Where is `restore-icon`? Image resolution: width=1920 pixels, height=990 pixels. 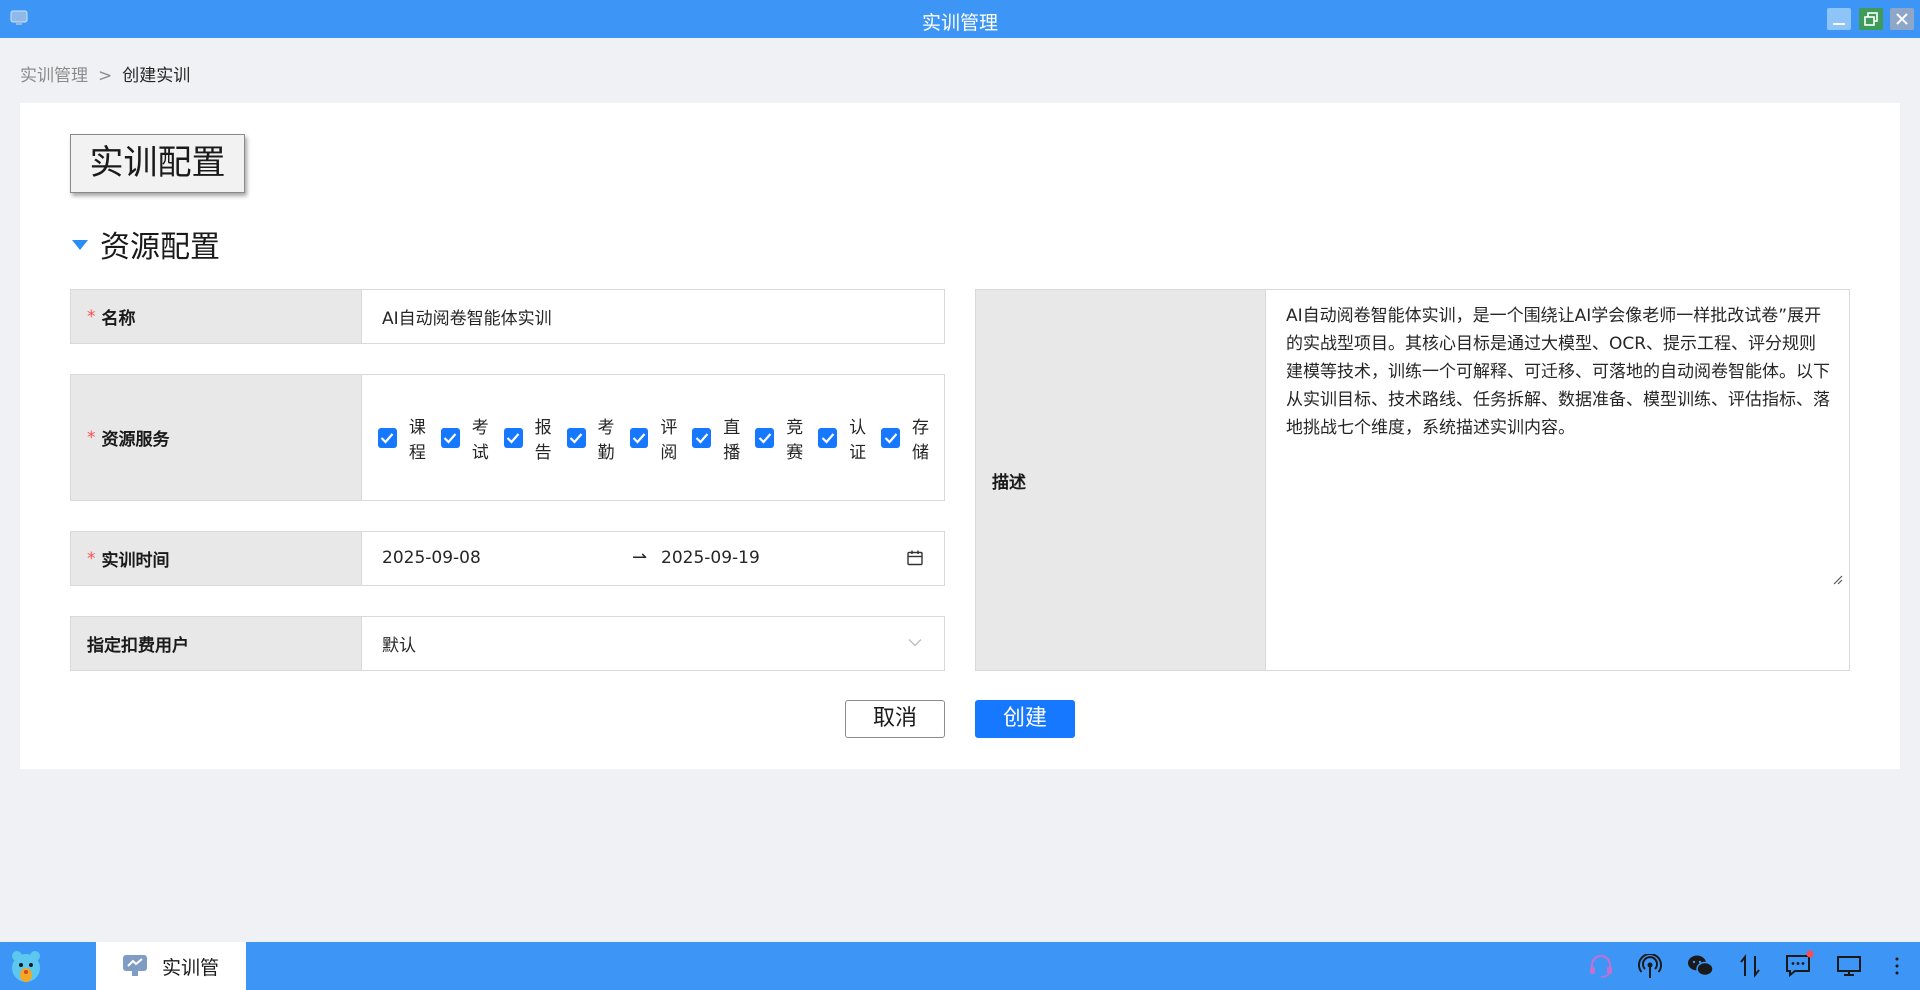 restore-icon is located at coordinates (1871, 19).